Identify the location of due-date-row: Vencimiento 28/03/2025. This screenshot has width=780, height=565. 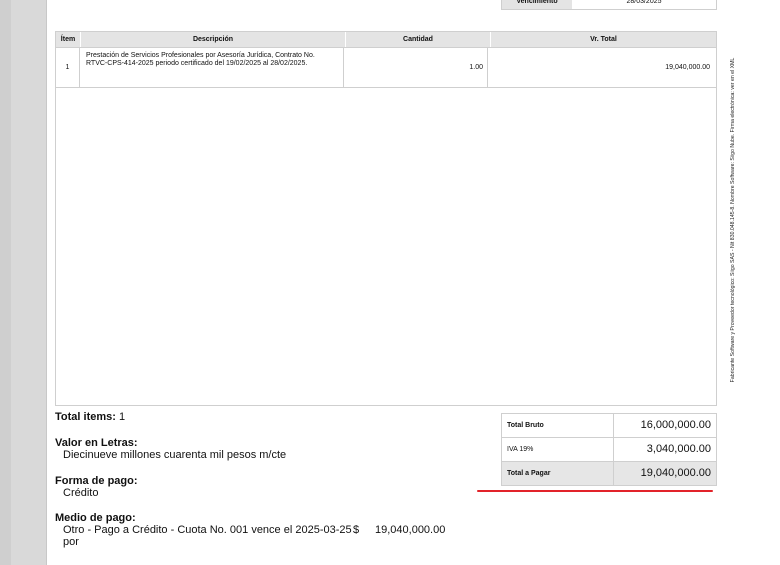
(609, 5).